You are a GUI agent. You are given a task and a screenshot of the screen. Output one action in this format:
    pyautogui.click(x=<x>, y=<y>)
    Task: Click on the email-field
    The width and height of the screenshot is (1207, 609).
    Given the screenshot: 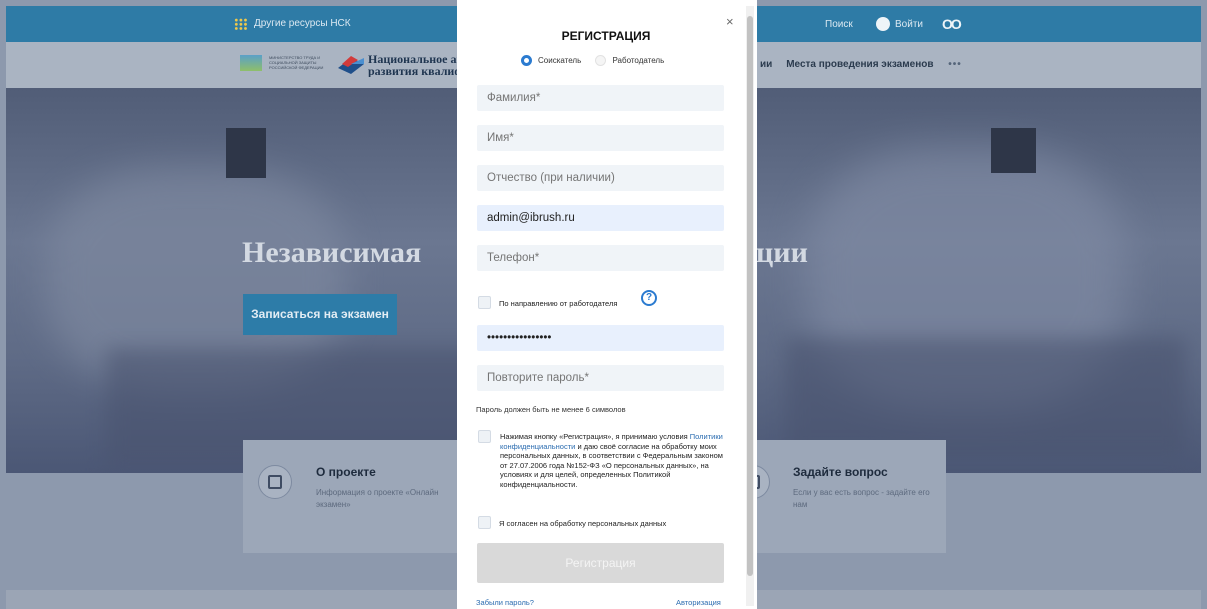 What is the action you would take?
    pyautogui.click(x=600, y=218)
    